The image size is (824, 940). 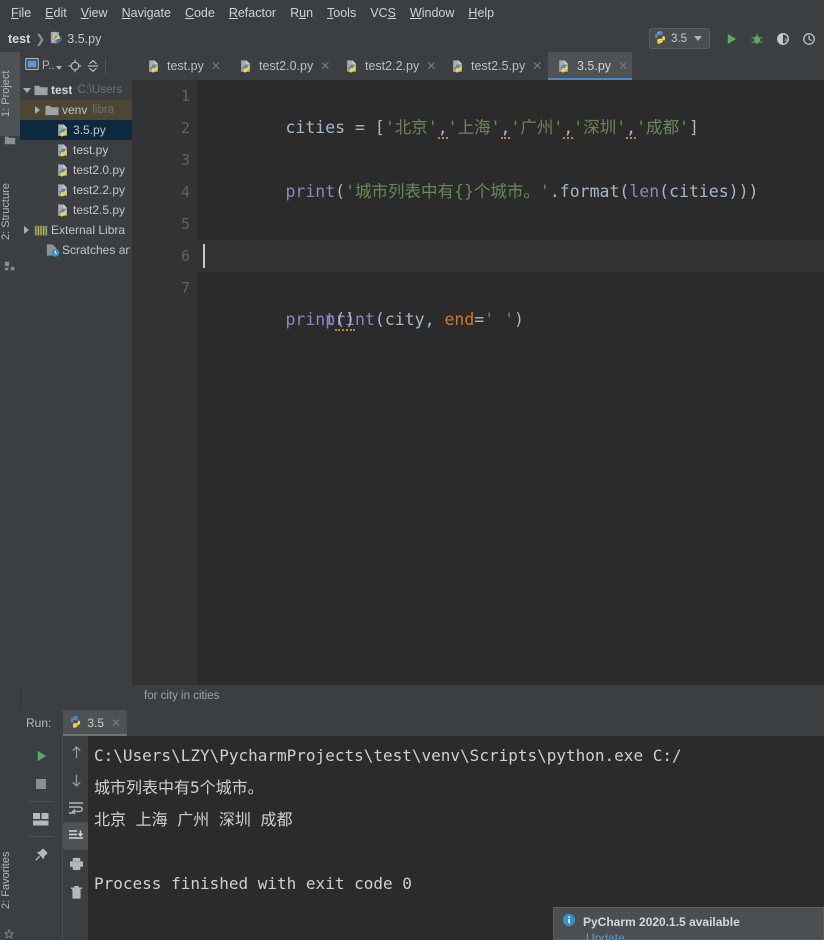 I want to click on menu-item-navigate: Navigate, so click(x=146, y=13).